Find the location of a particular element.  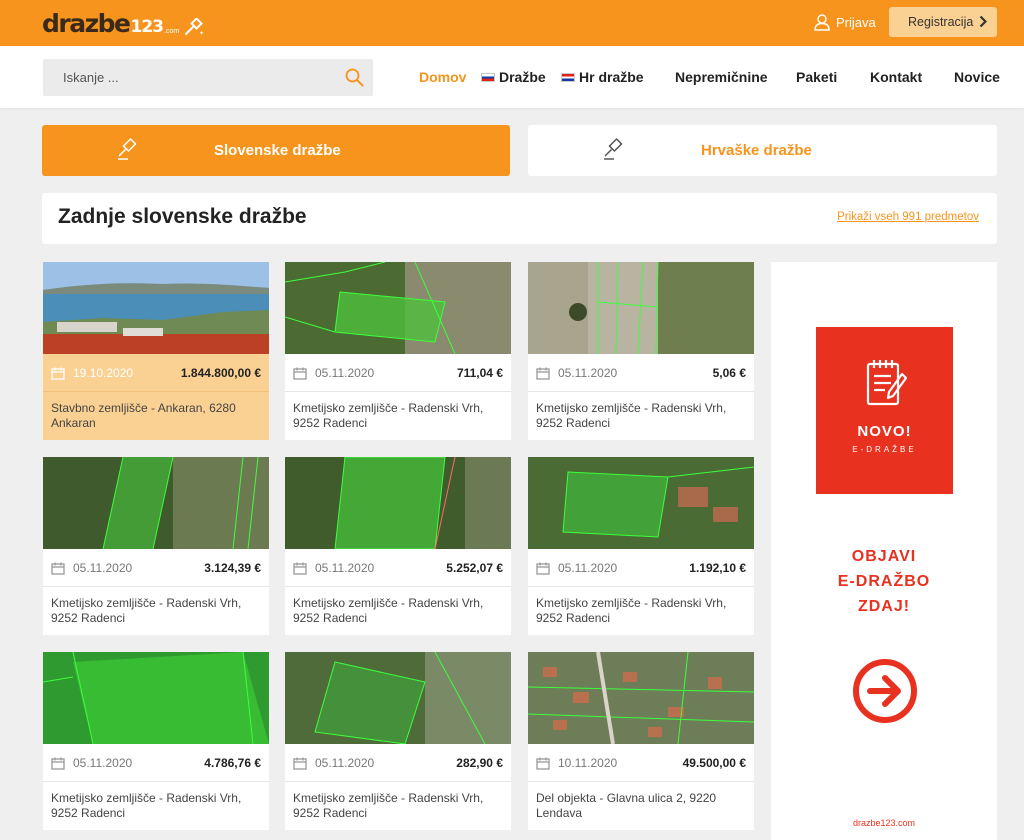

login-link: Prijava is located at coordinates (845, 22).